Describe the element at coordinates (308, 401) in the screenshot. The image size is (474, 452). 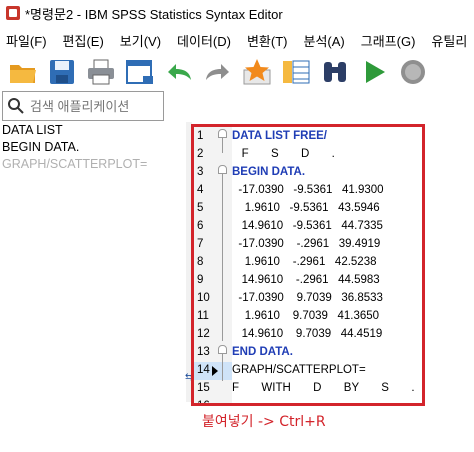
I see `code-line: 16` at that location.